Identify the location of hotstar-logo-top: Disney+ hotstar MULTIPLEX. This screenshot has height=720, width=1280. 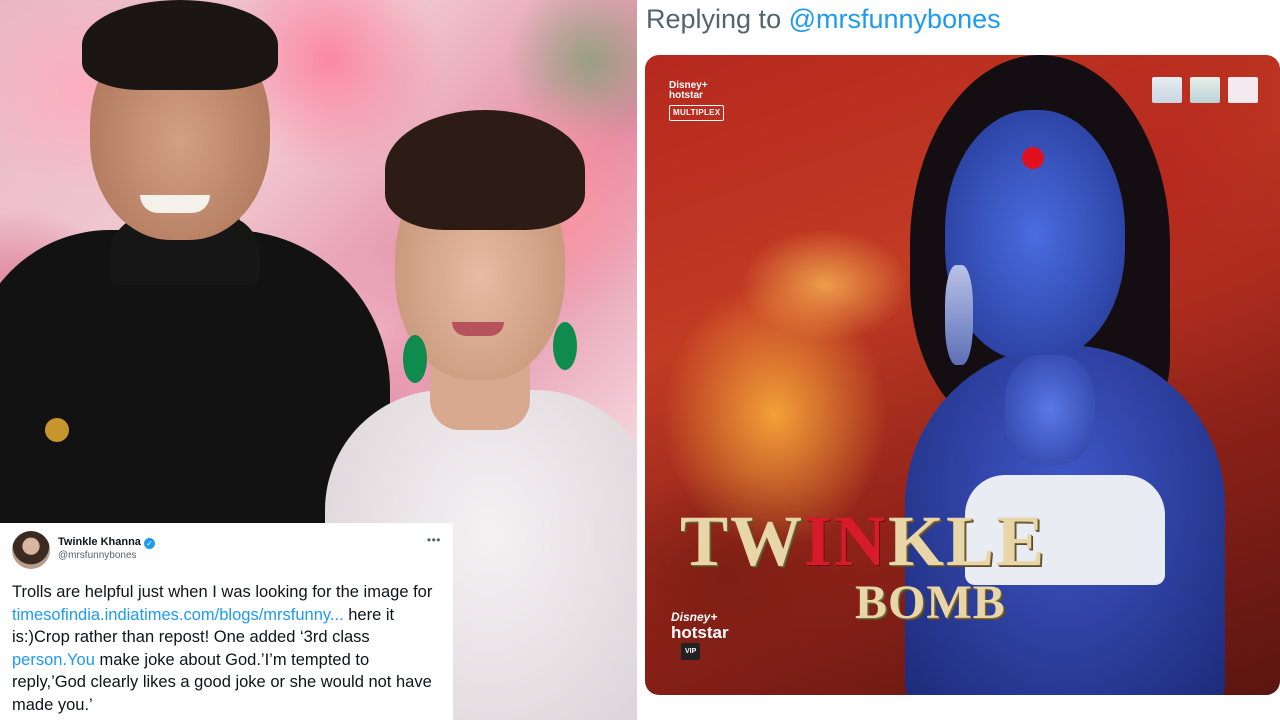
(697, 101).